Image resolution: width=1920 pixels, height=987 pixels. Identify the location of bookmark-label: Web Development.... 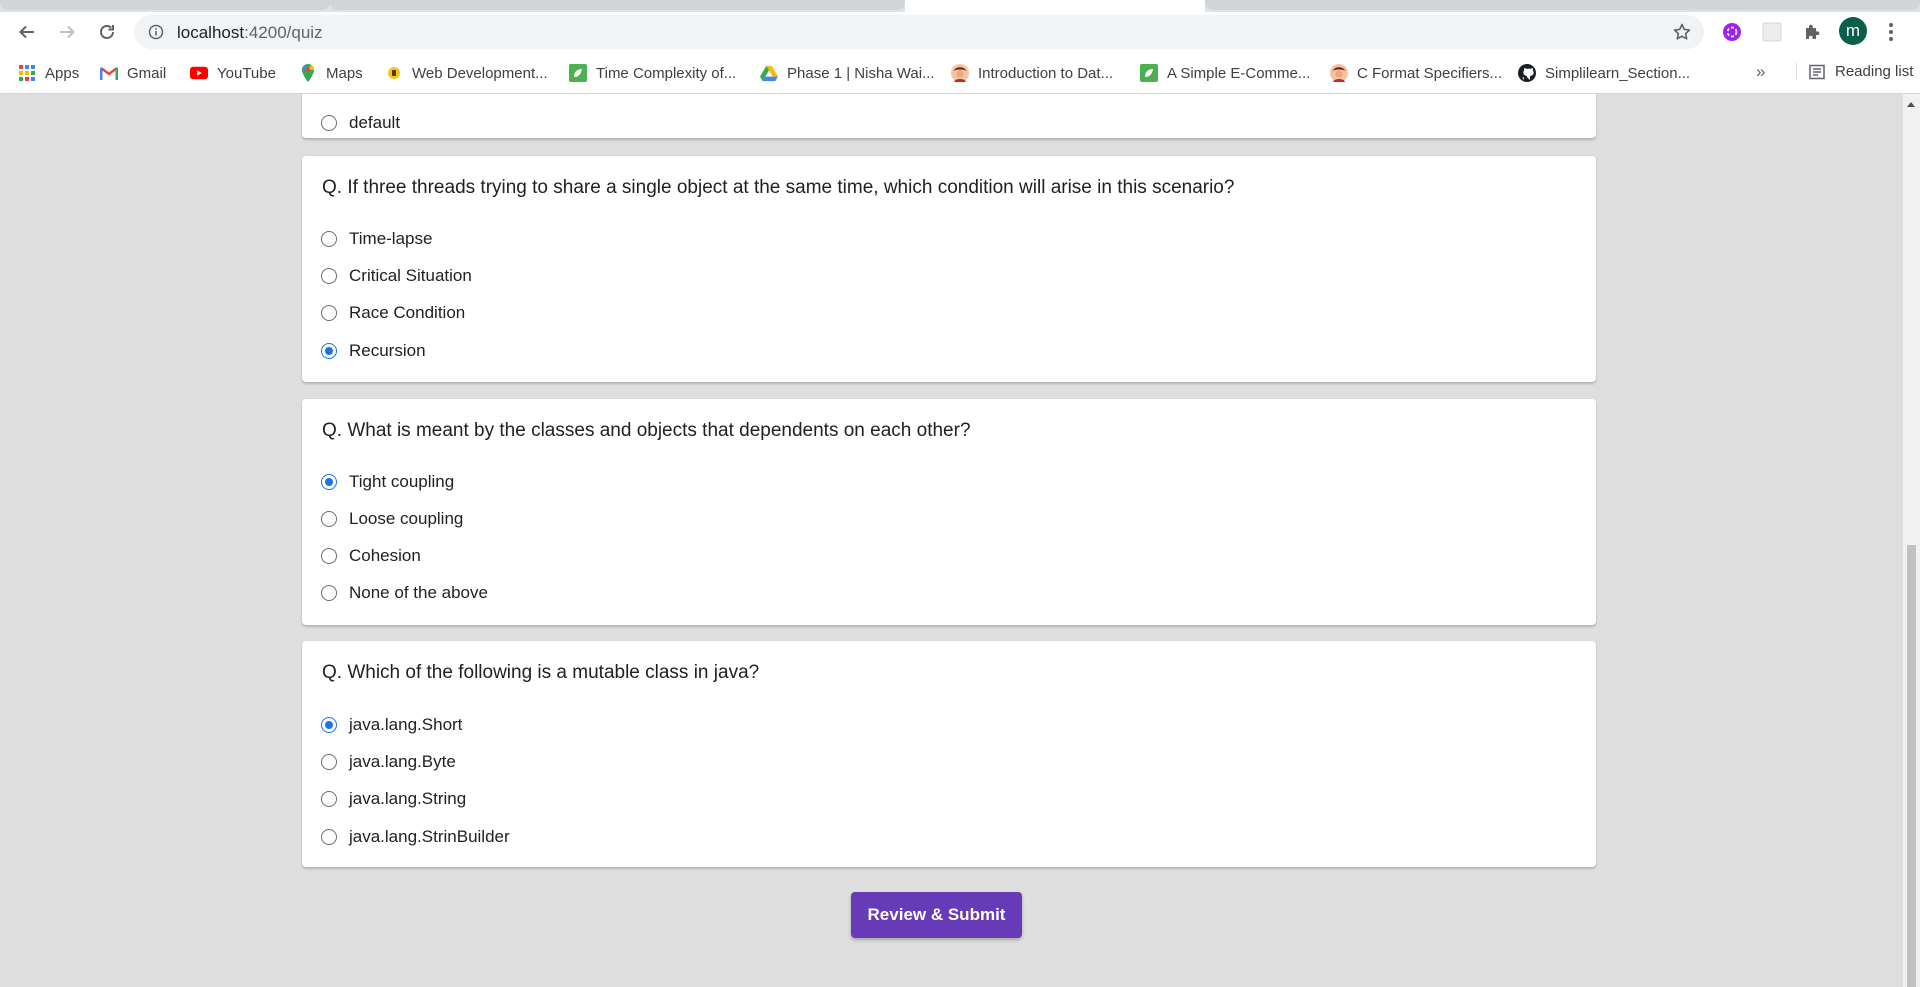
(480, 73).